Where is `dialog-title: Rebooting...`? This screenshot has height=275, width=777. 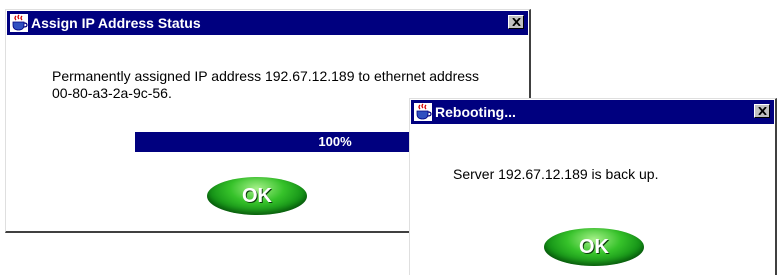 dialog-title: Rebooting... is located at coordinates (475, 112).